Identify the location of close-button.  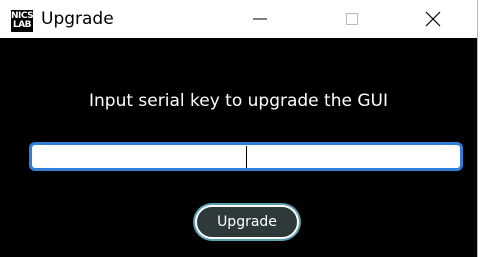
(433, 19).